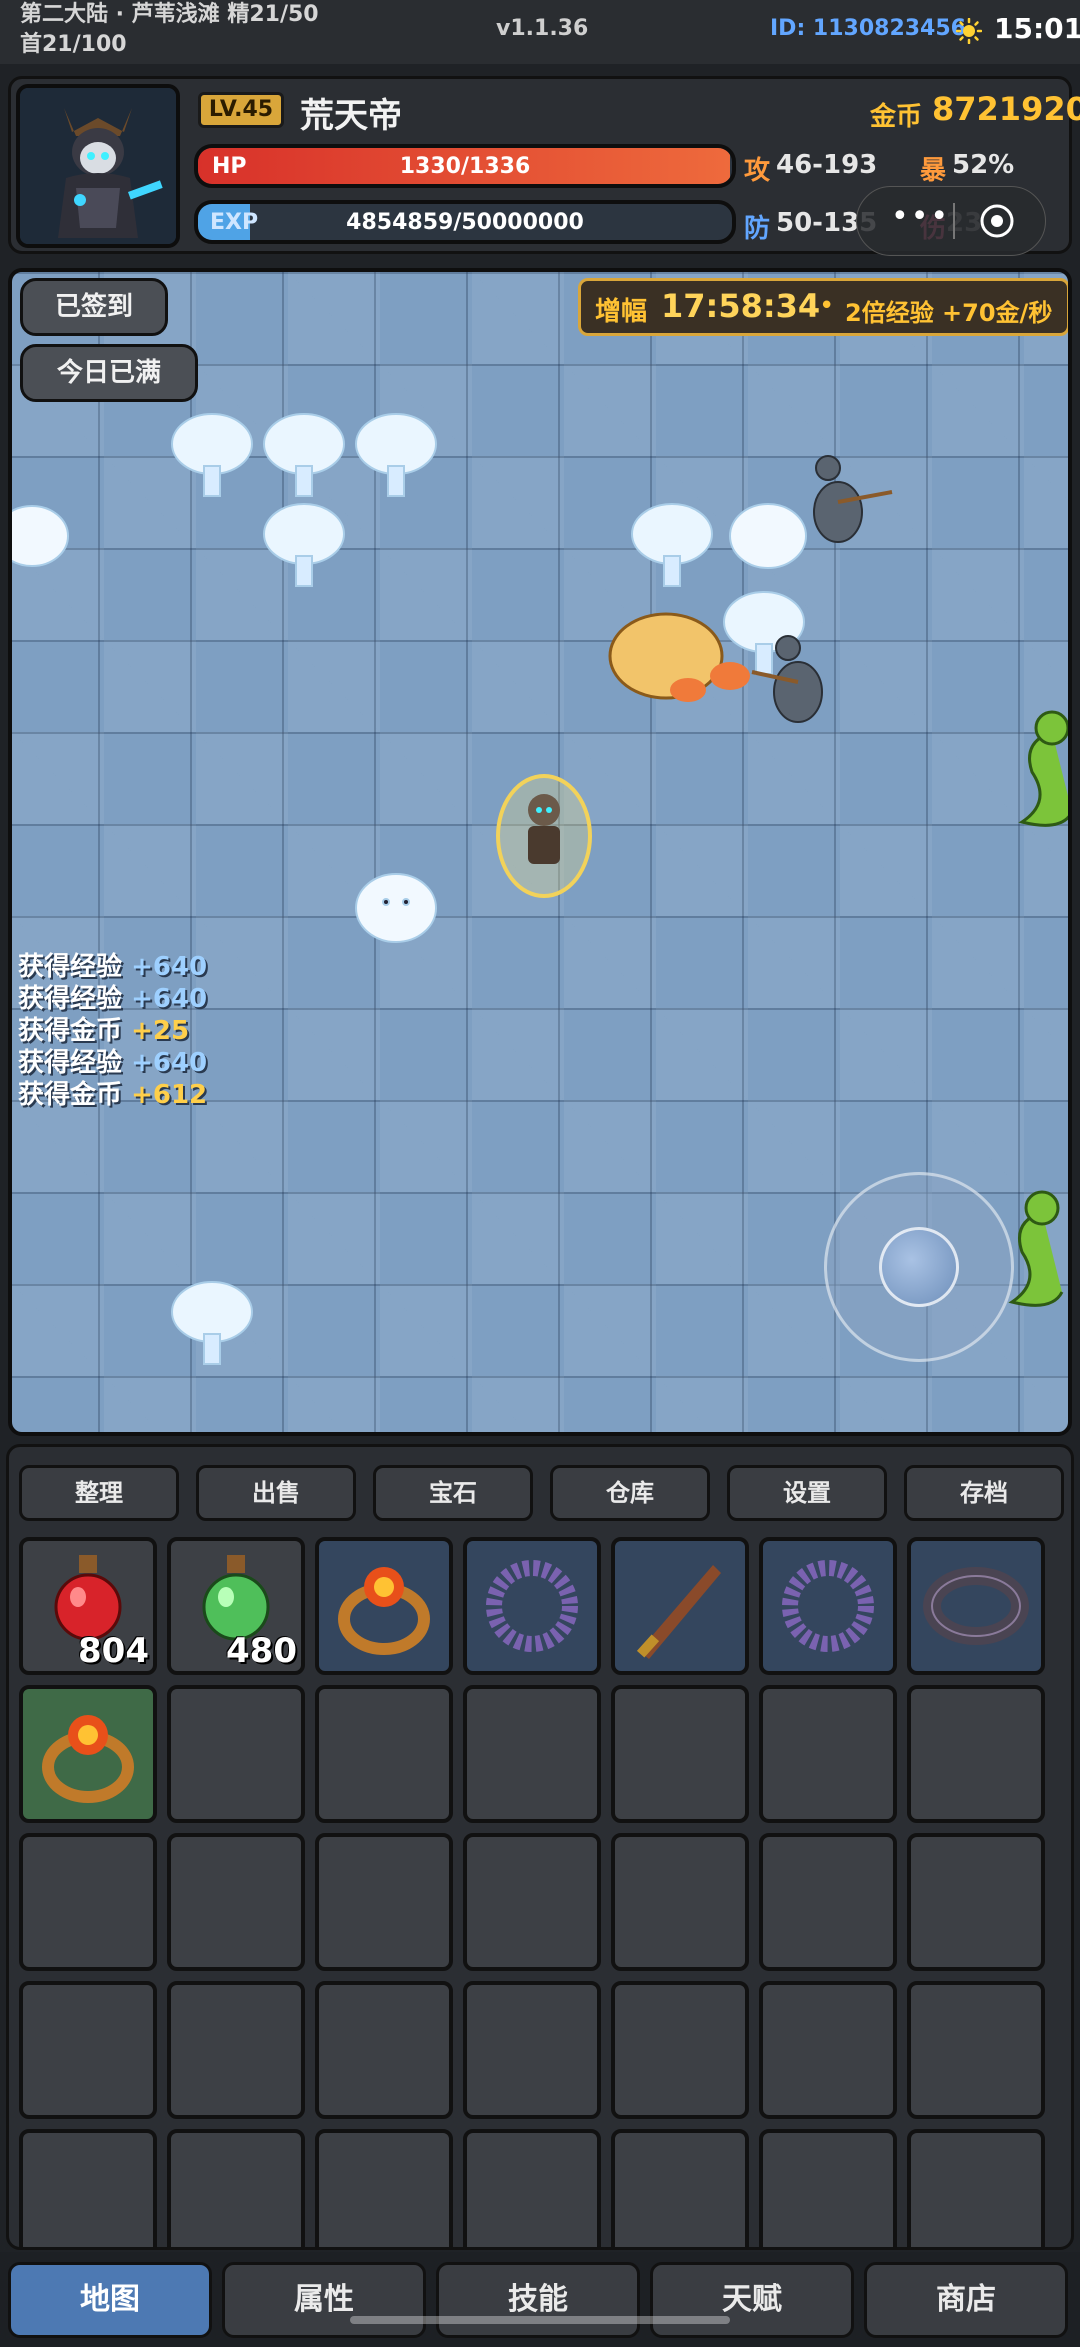  Describe the element at coordinates (951, 221) in the screenshot. I see `miniprogram-capsule: •••` at that location.